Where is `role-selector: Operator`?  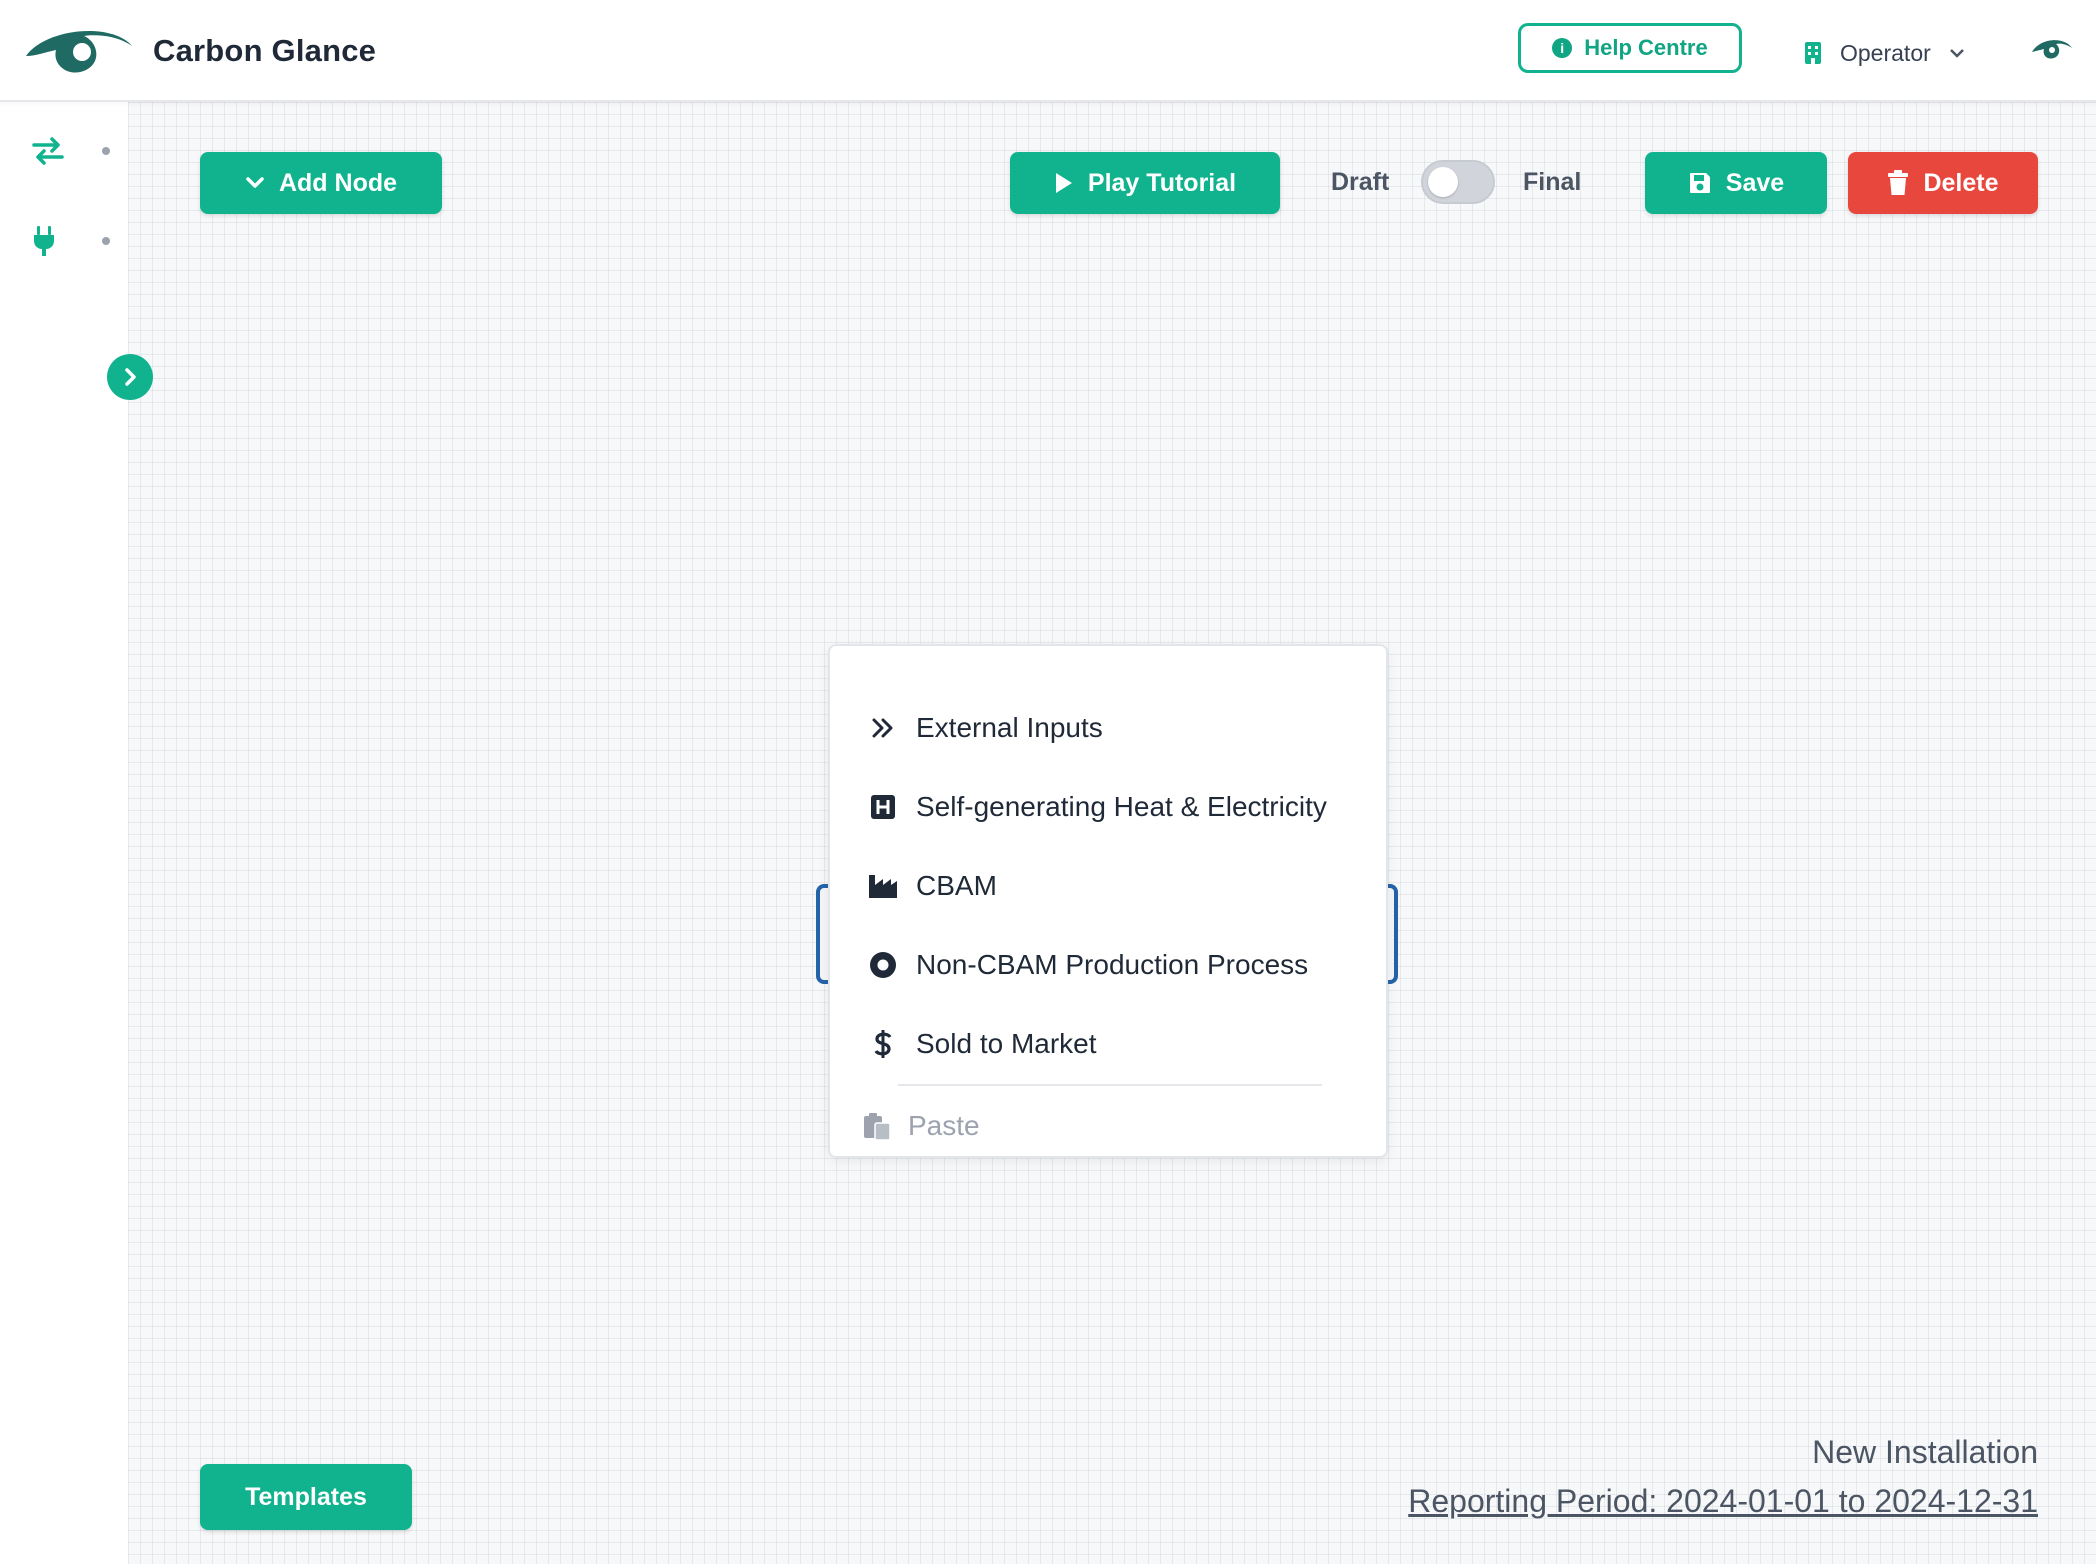 role-selector: Operator is located at coordinates (1884, 53).